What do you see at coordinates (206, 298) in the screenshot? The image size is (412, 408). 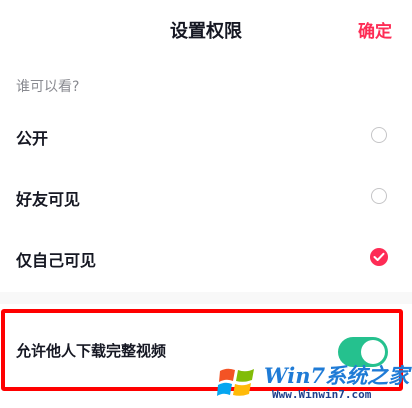 I see `section-divider` at bounding box center [206, 298].